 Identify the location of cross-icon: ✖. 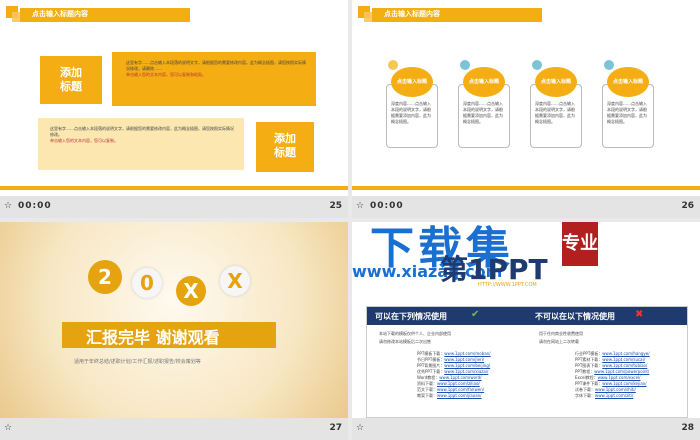
(639, 314).